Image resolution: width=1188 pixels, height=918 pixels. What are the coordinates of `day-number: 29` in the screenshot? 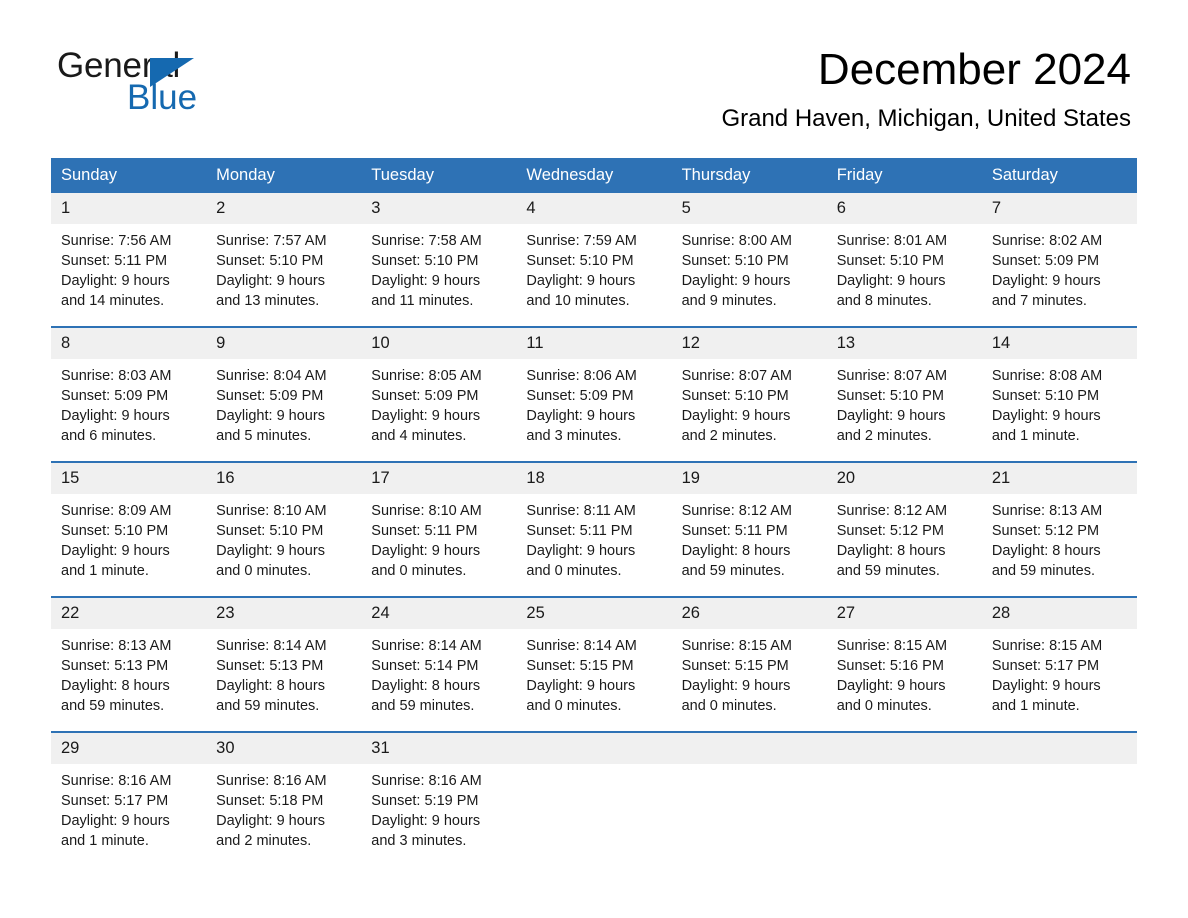 It's located at (129, 748).